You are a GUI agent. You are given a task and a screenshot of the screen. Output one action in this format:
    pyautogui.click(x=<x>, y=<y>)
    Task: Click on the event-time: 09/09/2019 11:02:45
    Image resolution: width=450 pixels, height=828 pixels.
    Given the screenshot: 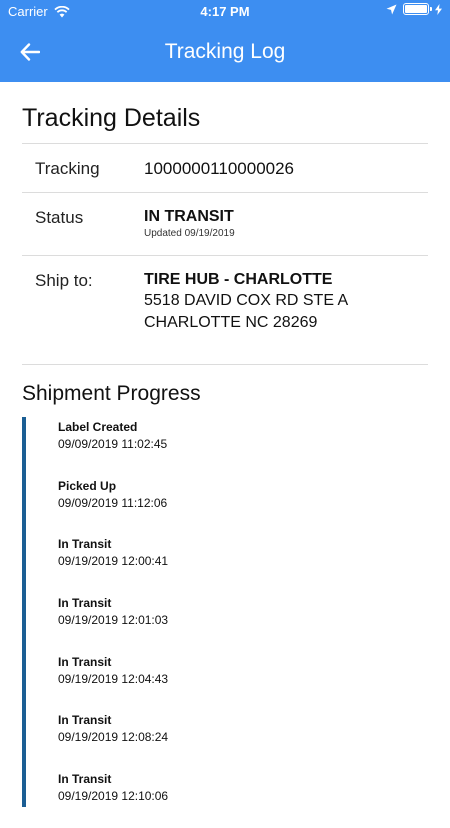 What is the action you would take?
    pyautogui.click(x=113, y=444)
    